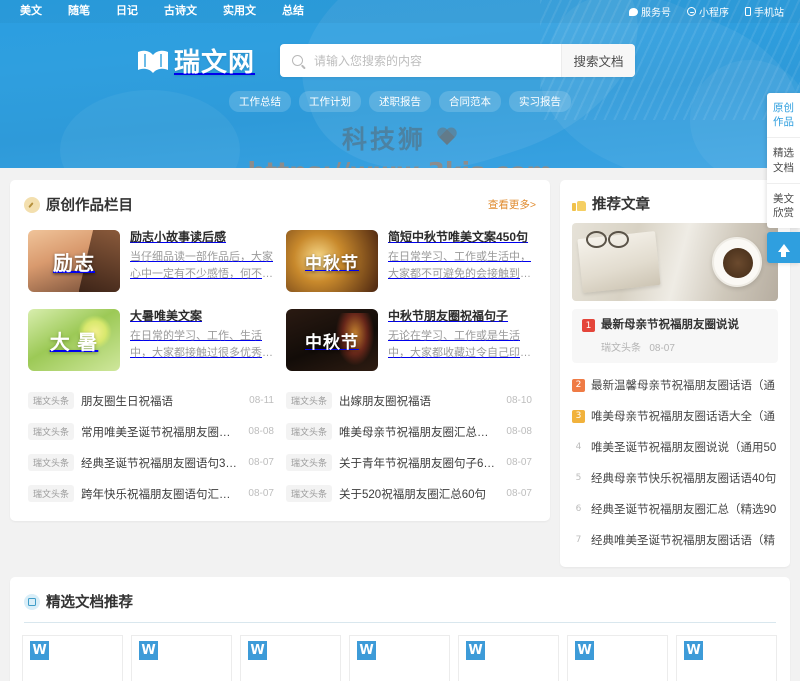  I want to click on list-item: 7 经典唯美圣诞节祝福朋友圈话语（精, so click(675, 539).